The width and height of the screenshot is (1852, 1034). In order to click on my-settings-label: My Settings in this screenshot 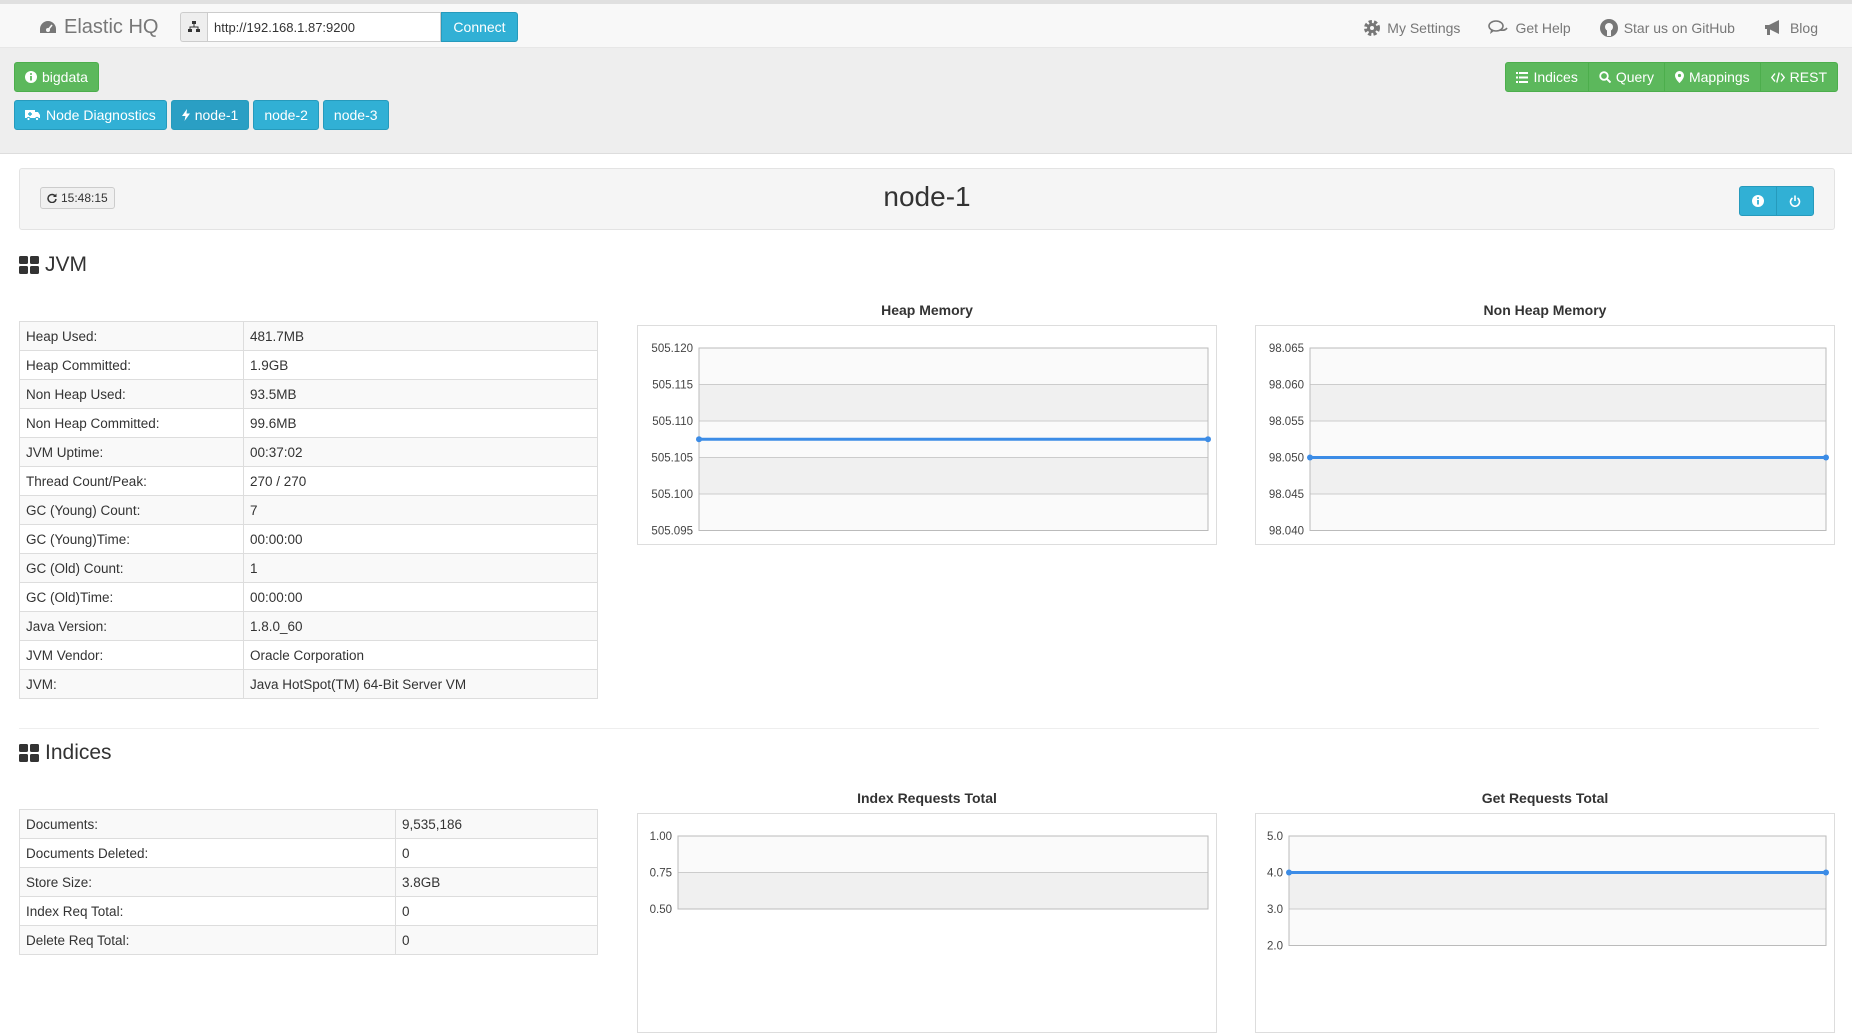, I will do `click(1424, 28)`.